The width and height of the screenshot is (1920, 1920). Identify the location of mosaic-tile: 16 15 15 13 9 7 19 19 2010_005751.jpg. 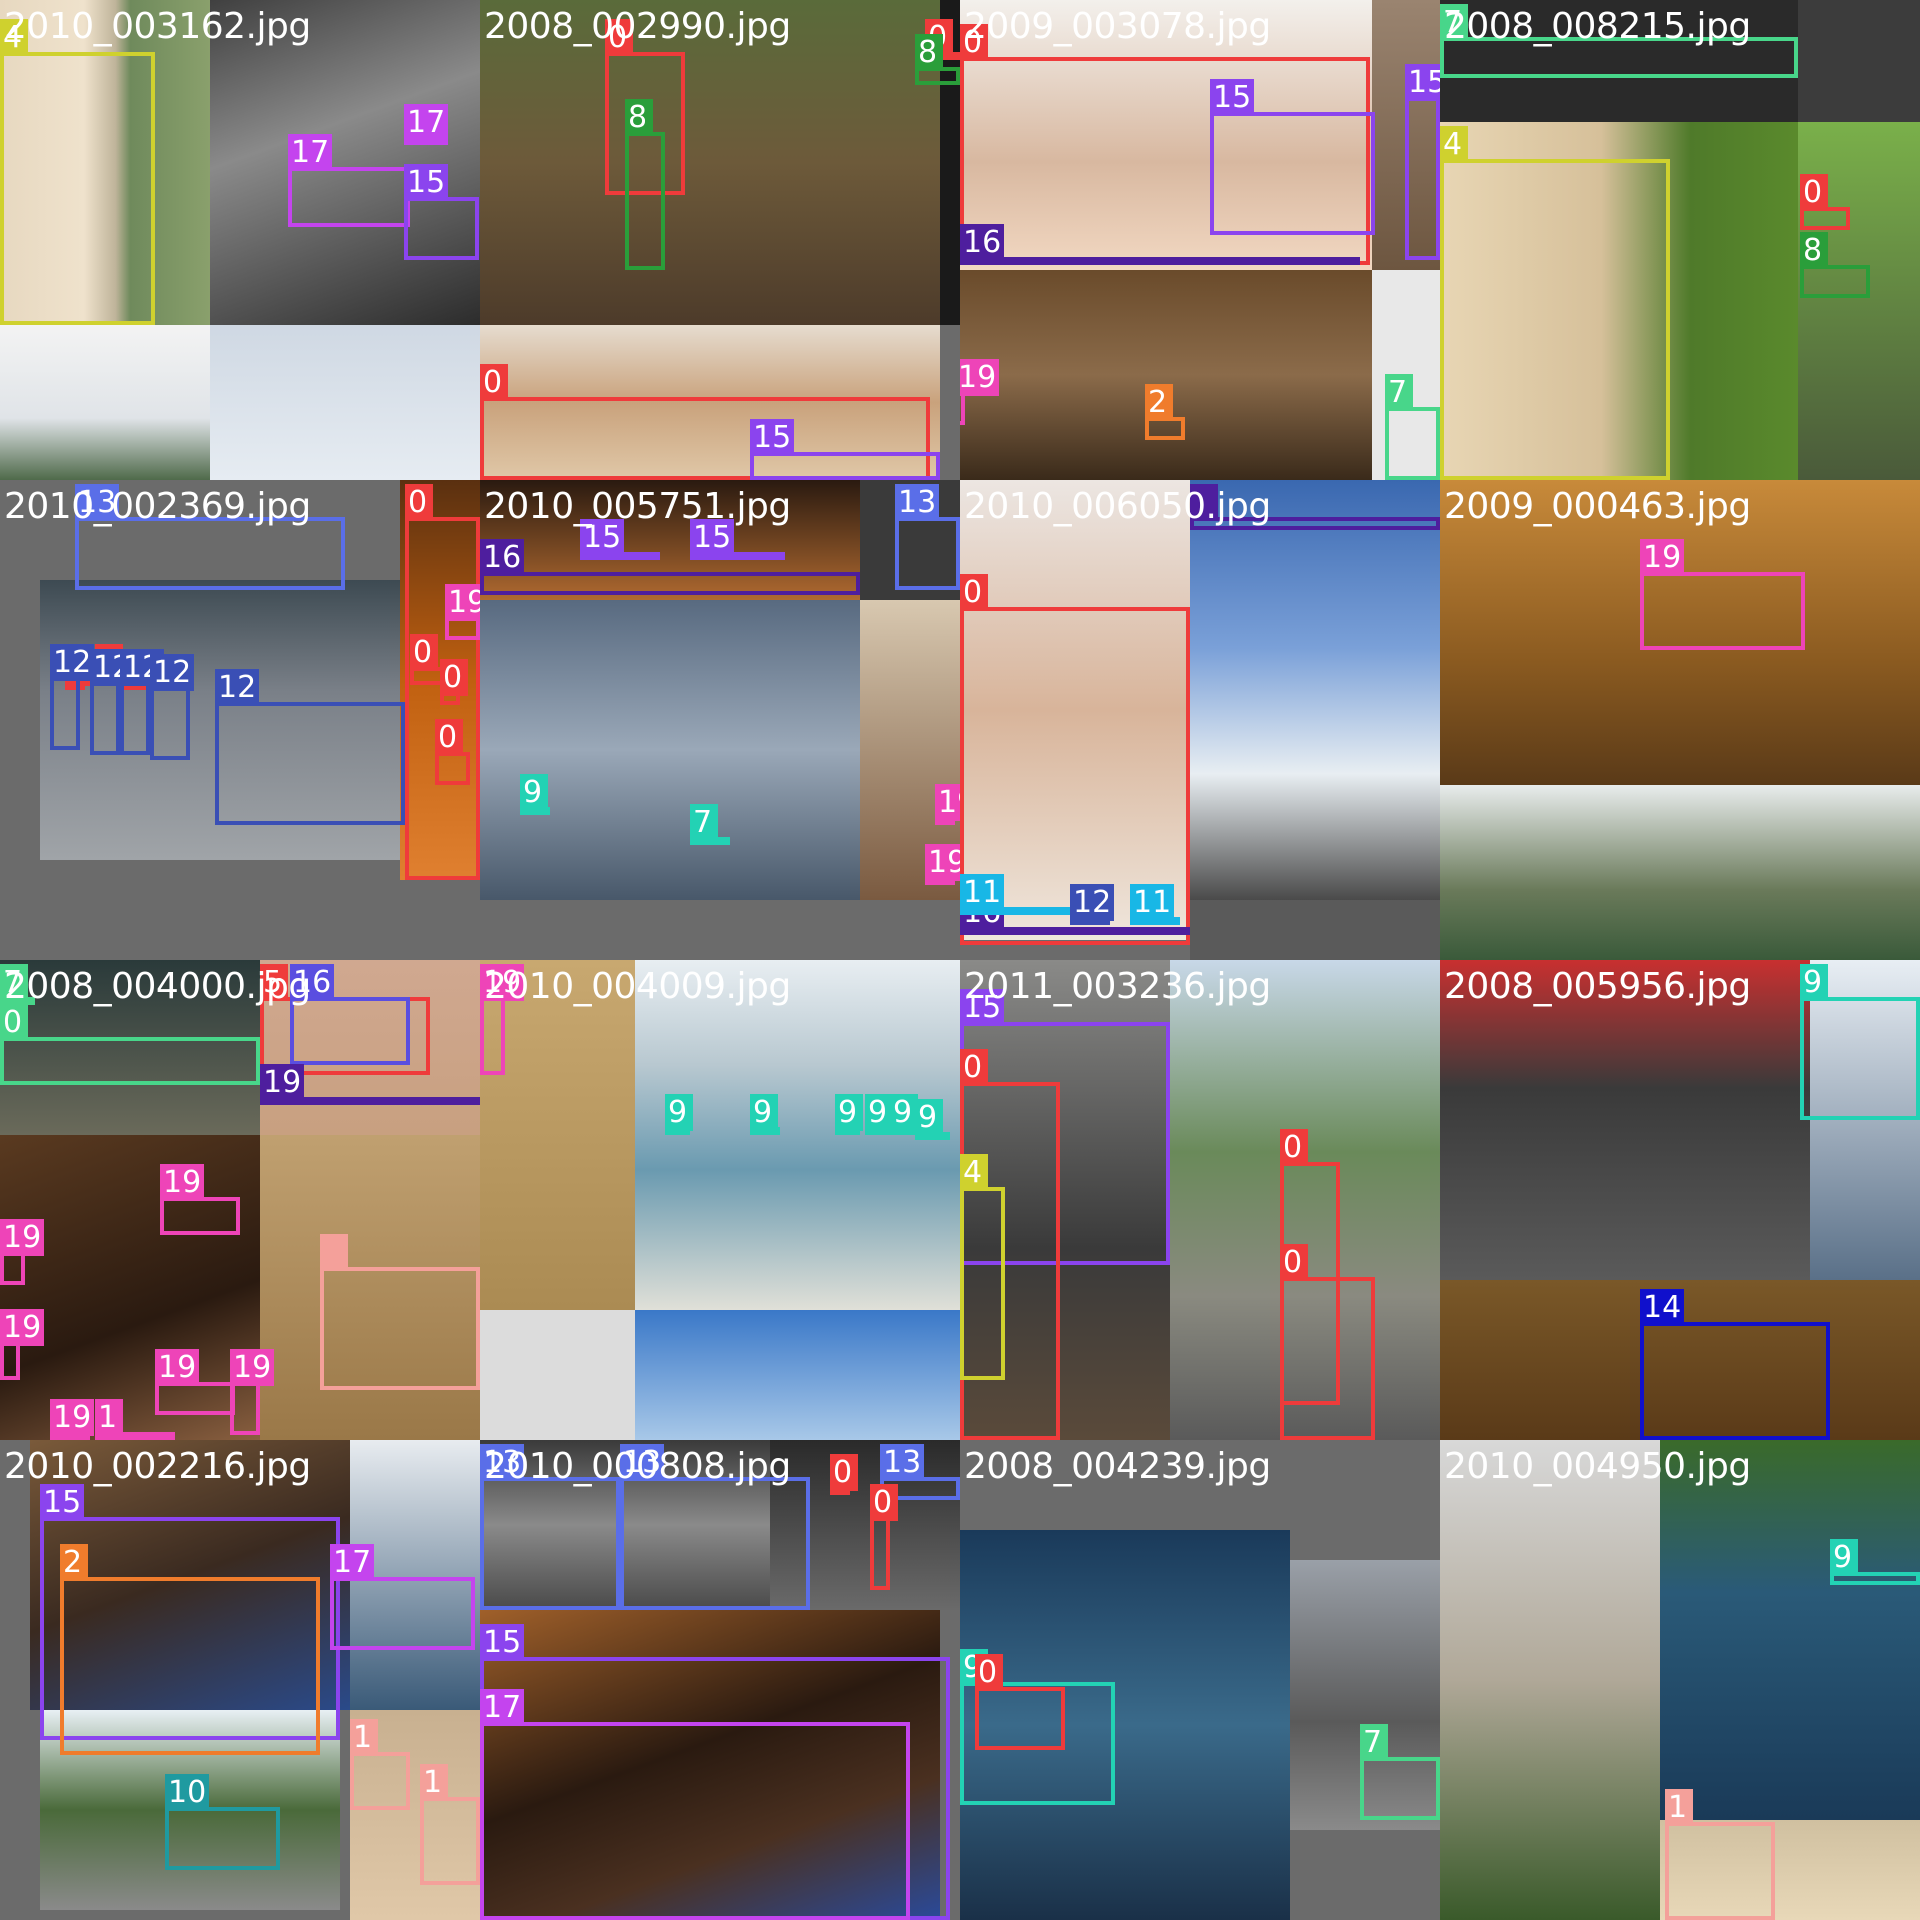
(720, 720).